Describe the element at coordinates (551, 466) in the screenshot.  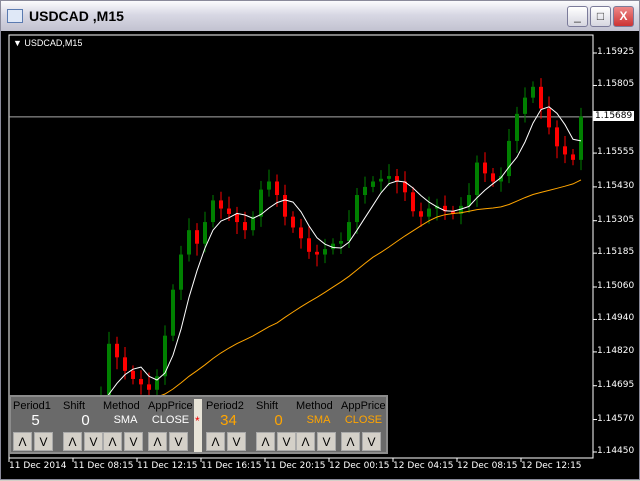
I see `time-tick-label: 12 Dec 12:15` at that location.